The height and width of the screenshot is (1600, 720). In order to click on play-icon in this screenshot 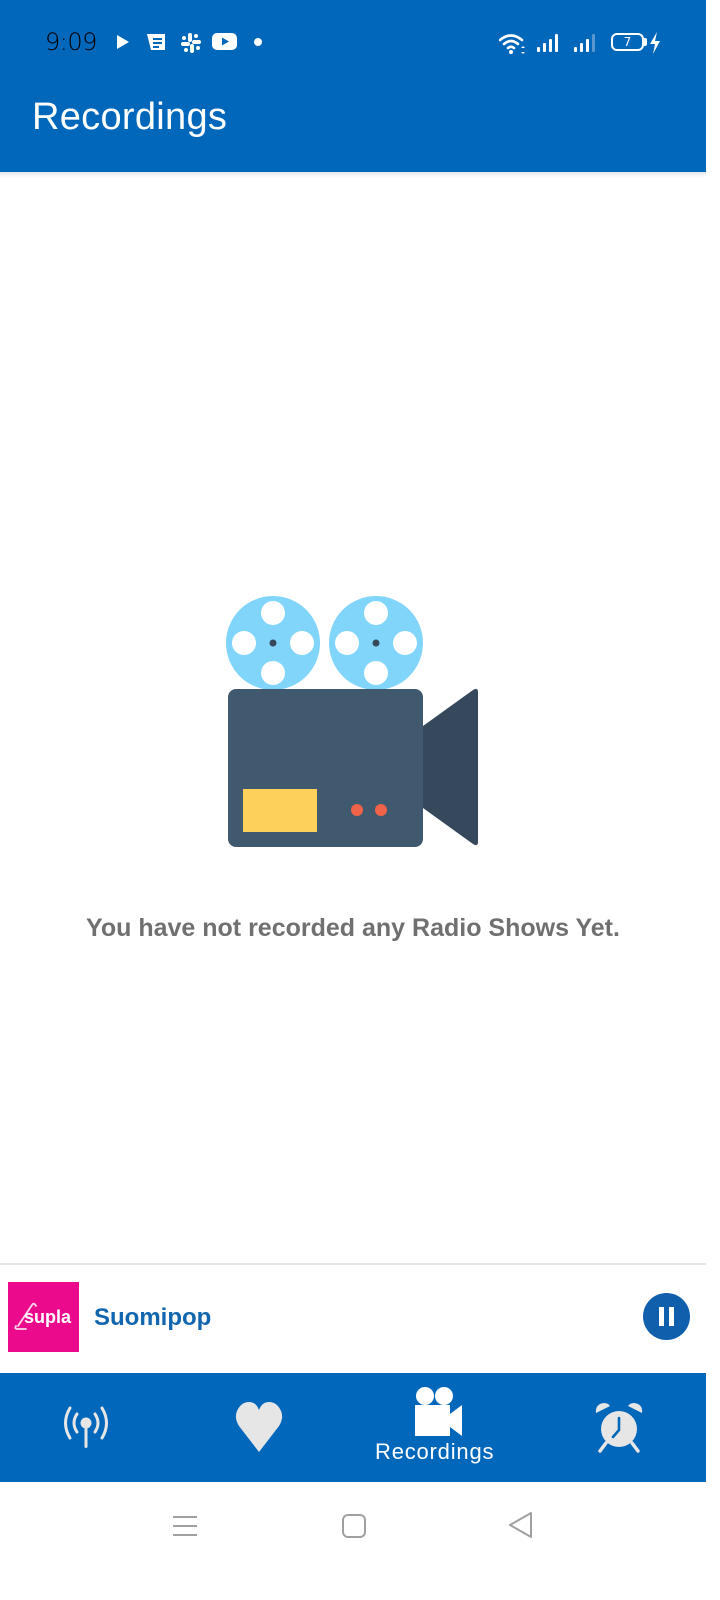, I will do `click(123, 42)`.